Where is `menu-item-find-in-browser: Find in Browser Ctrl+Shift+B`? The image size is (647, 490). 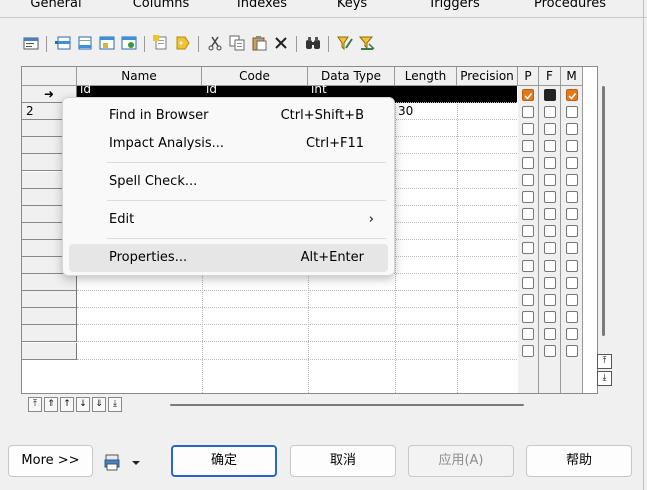 menu-item-find-in-browser: Find in Browser Ctrl+Shift+B is located at coordinates (228, 116).